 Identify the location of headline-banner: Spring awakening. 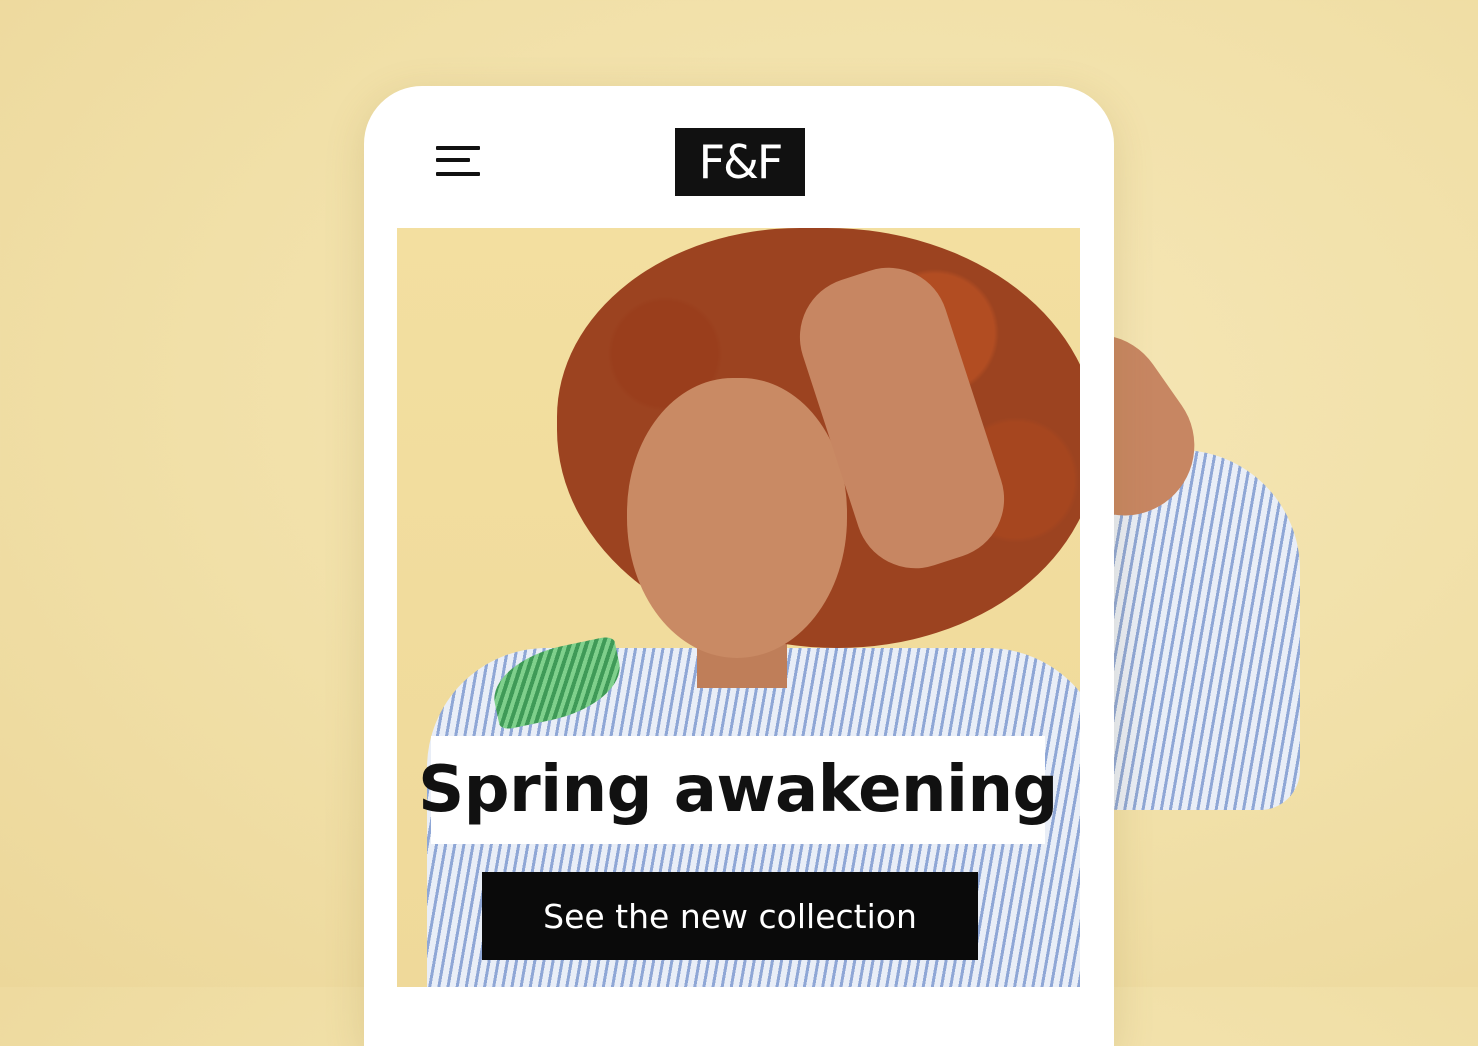
(738, 790).